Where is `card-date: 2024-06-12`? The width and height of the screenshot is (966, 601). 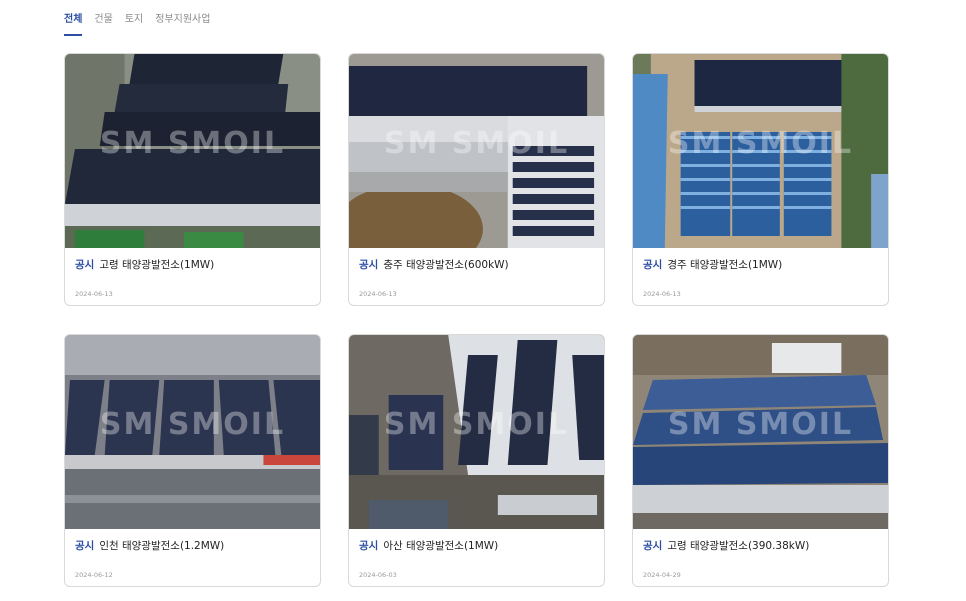
card-date: 2024-06-12 is located at coordinates (94, 575).